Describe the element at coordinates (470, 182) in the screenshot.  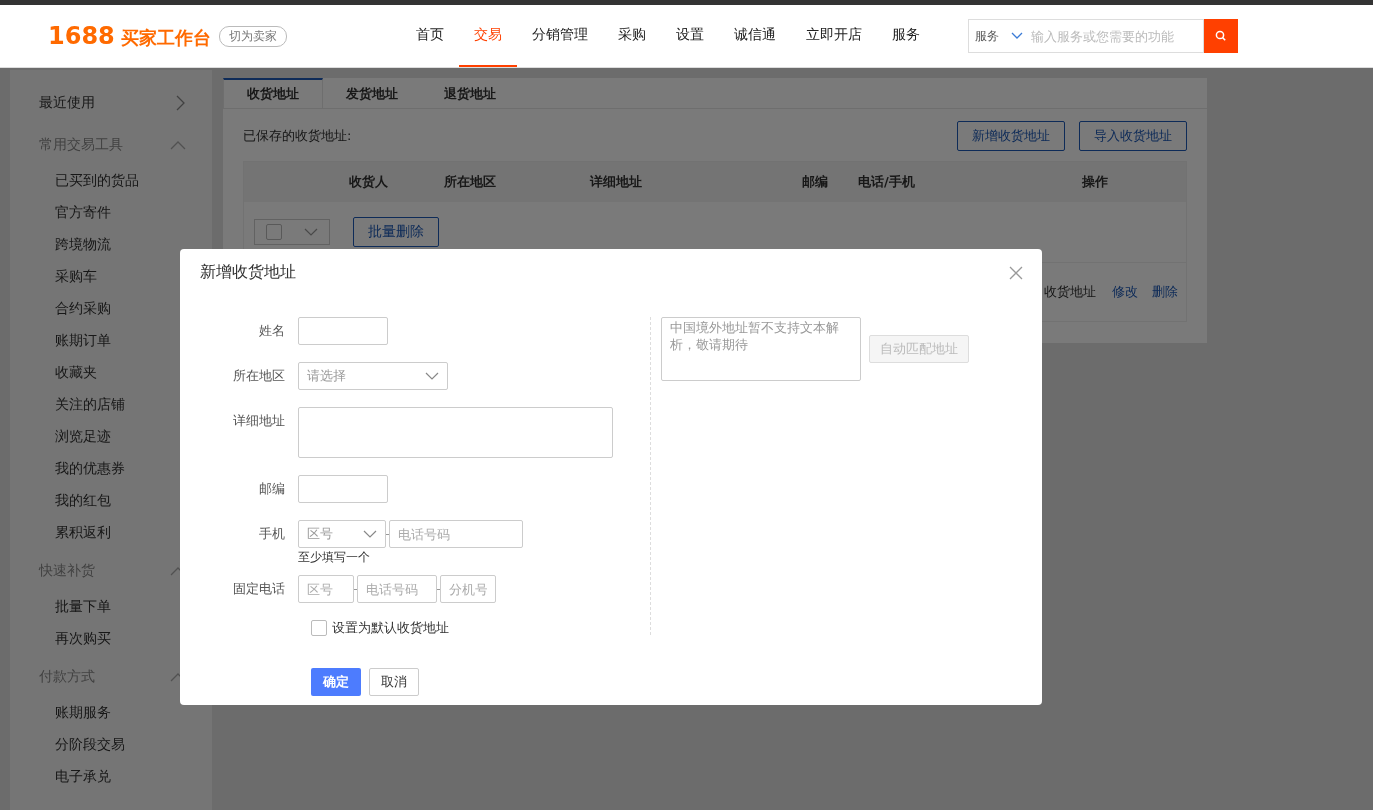
I see `column-header: 所在地区` at that location.